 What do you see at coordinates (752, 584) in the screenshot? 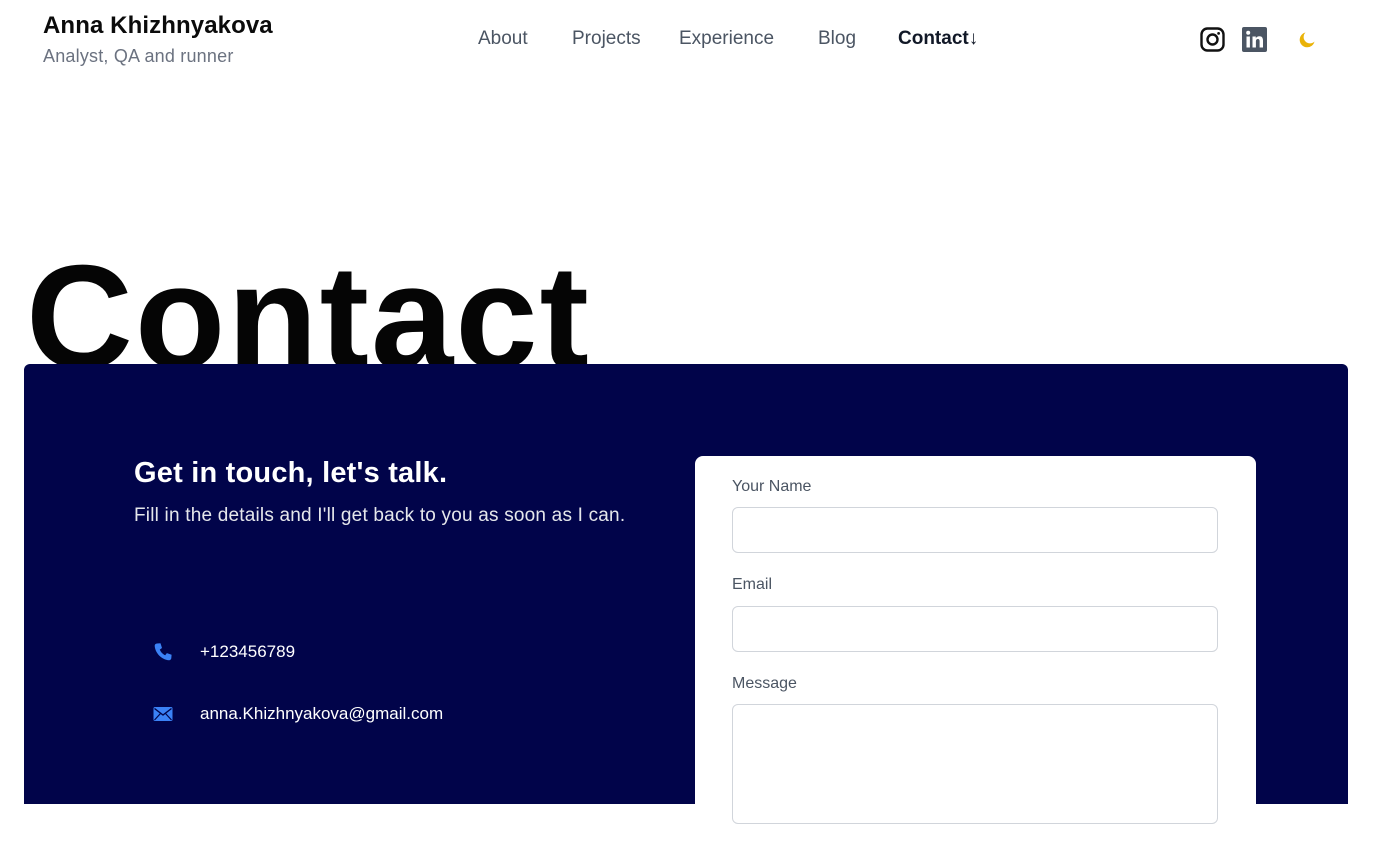
I see `email-label: Email` at bounding box center [752, 584].